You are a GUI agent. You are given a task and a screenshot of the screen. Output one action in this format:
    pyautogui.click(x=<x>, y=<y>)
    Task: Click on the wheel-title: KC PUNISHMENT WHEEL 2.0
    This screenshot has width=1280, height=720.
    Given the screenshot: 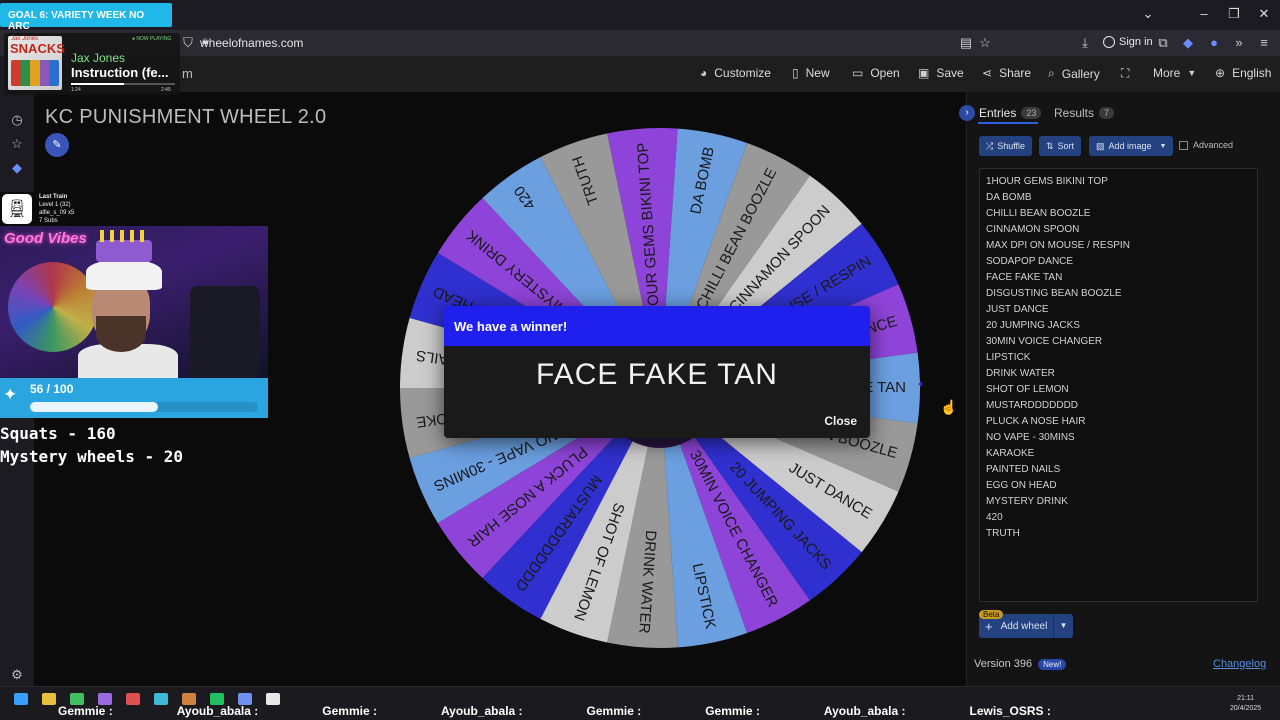 What is the action you would take?
    pyautogui.click(x=185, y=117)
    